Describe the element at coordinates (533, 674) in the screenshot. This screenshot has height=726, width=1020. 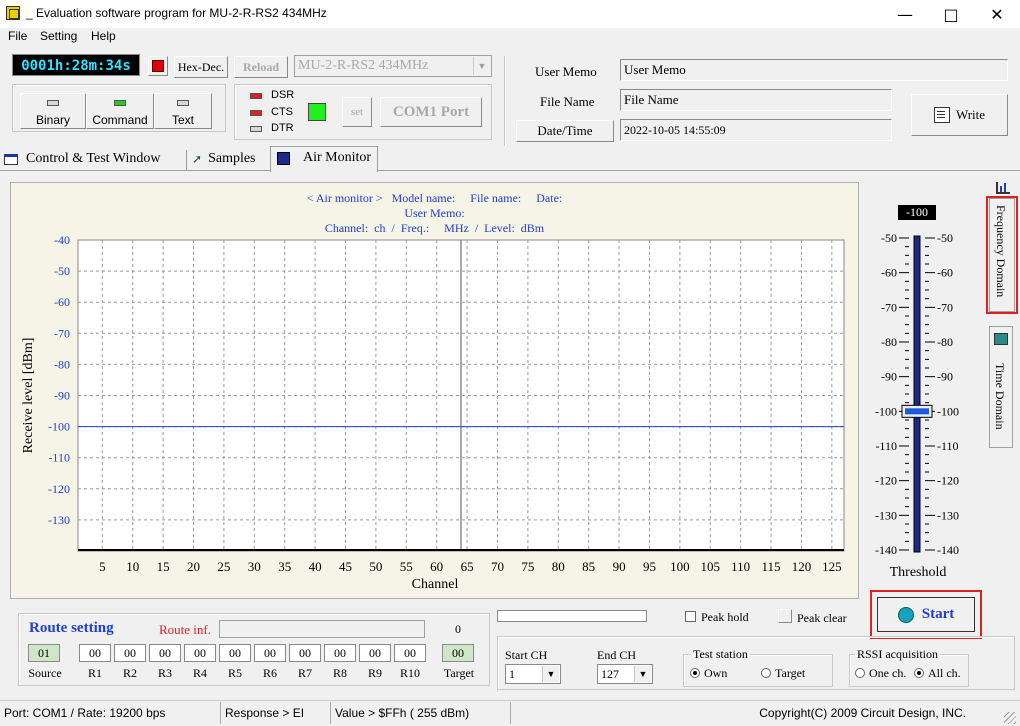
I see `start-ch-select: 1 ▼` at that location.